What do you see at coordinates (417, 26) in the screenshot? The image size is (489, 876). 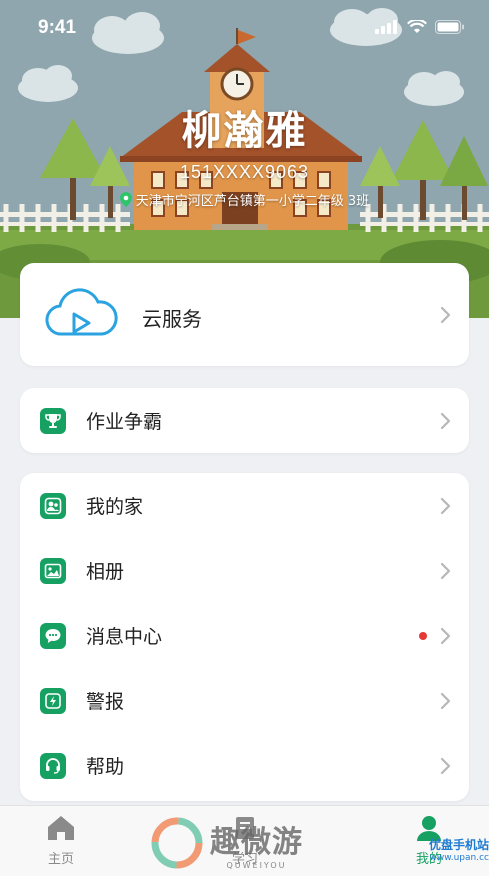 I see `wifi-icon` at bounding box center [417, 26].